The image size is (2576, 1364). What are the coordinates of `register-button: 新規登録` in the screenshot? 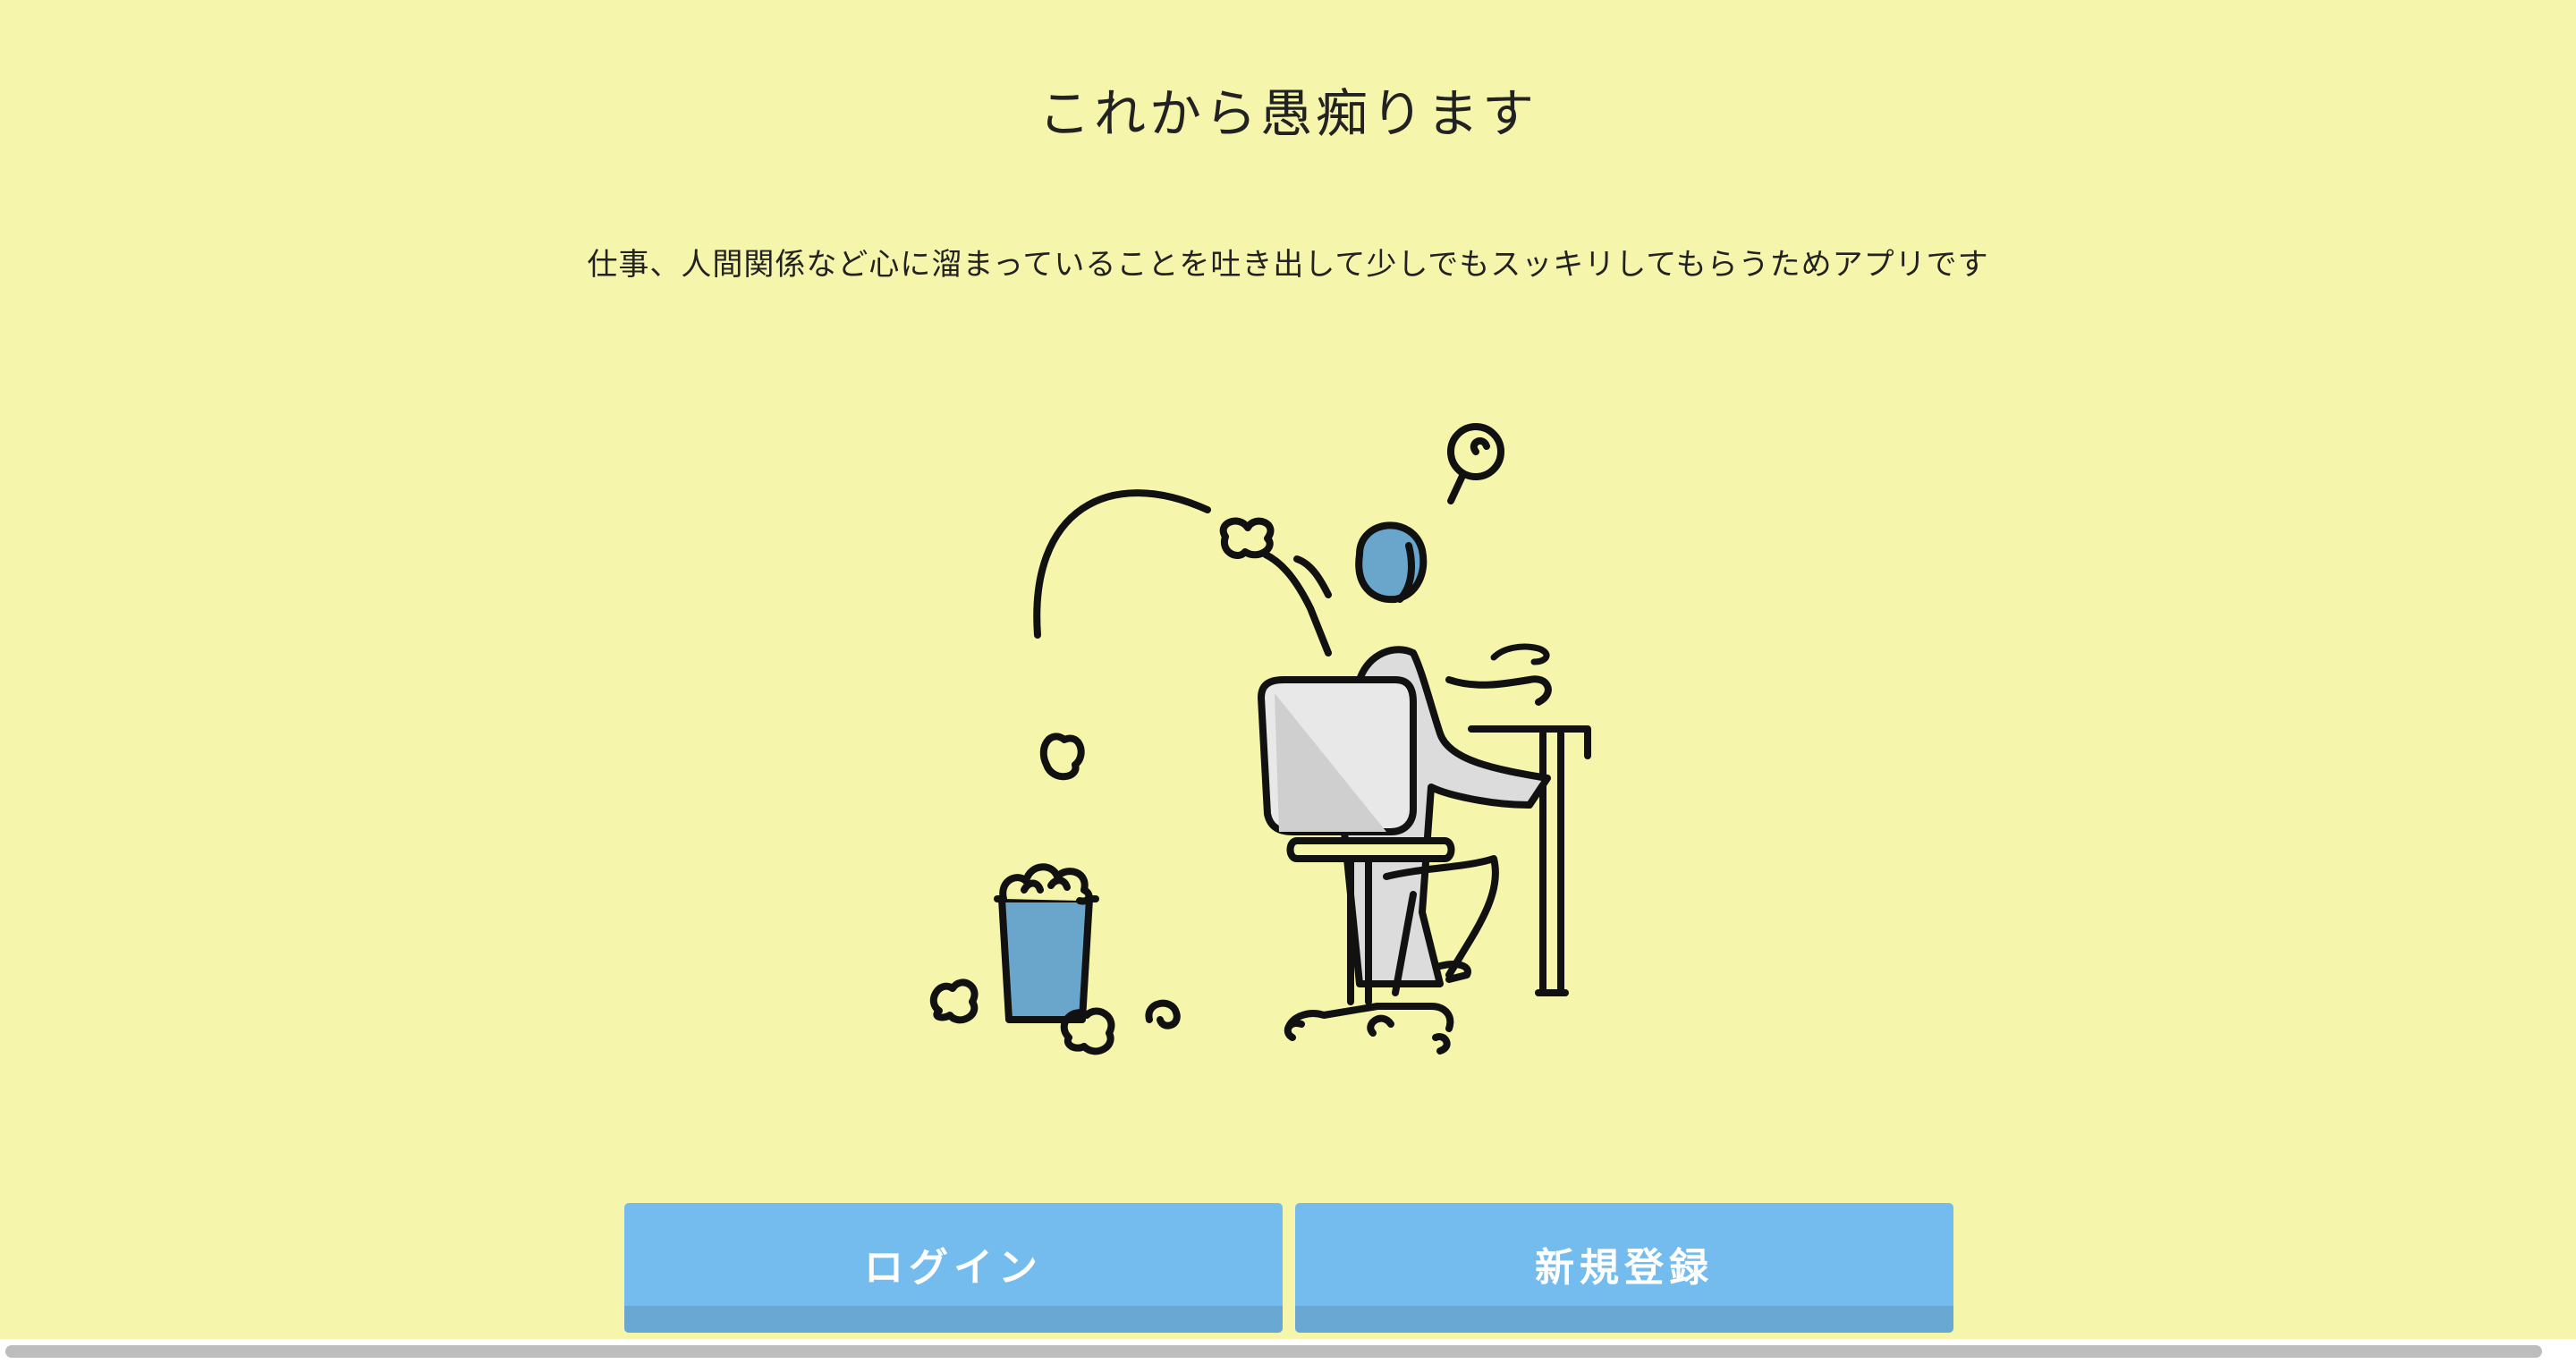 It's located at (1624, 1268).